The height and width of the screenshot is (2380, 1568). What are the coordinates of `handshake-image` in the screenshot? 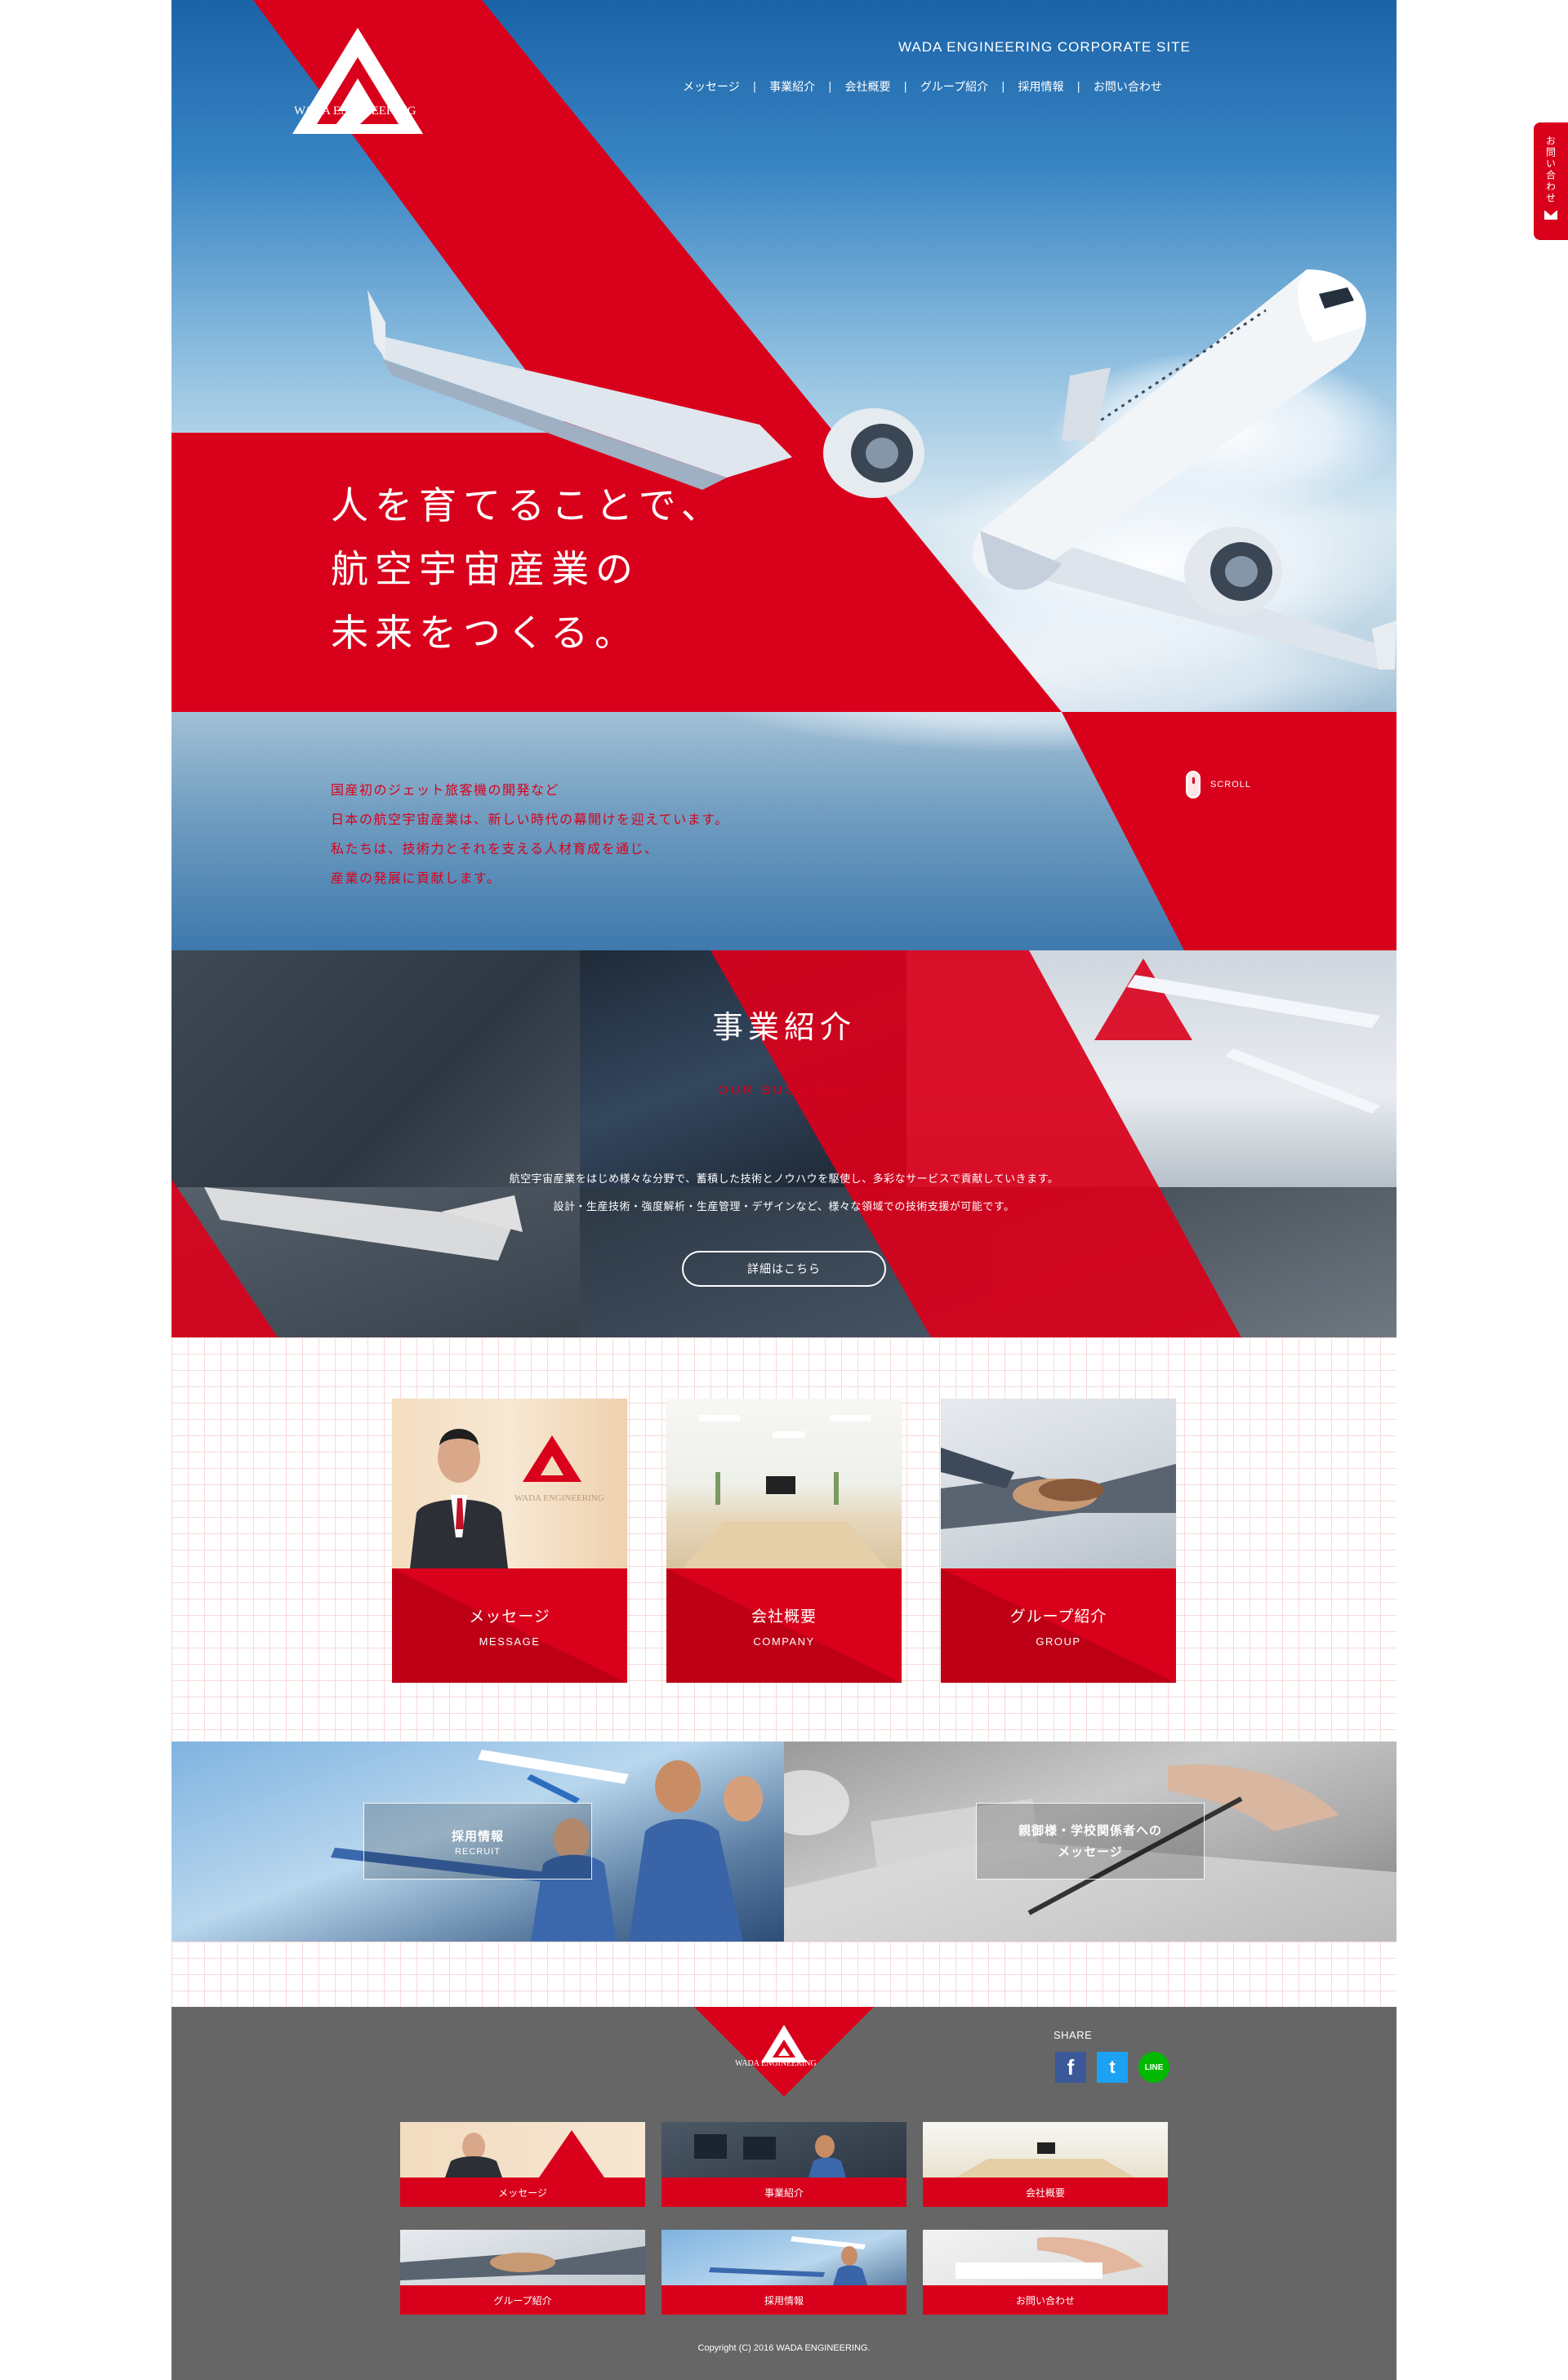 It's located at (1058, 1489).